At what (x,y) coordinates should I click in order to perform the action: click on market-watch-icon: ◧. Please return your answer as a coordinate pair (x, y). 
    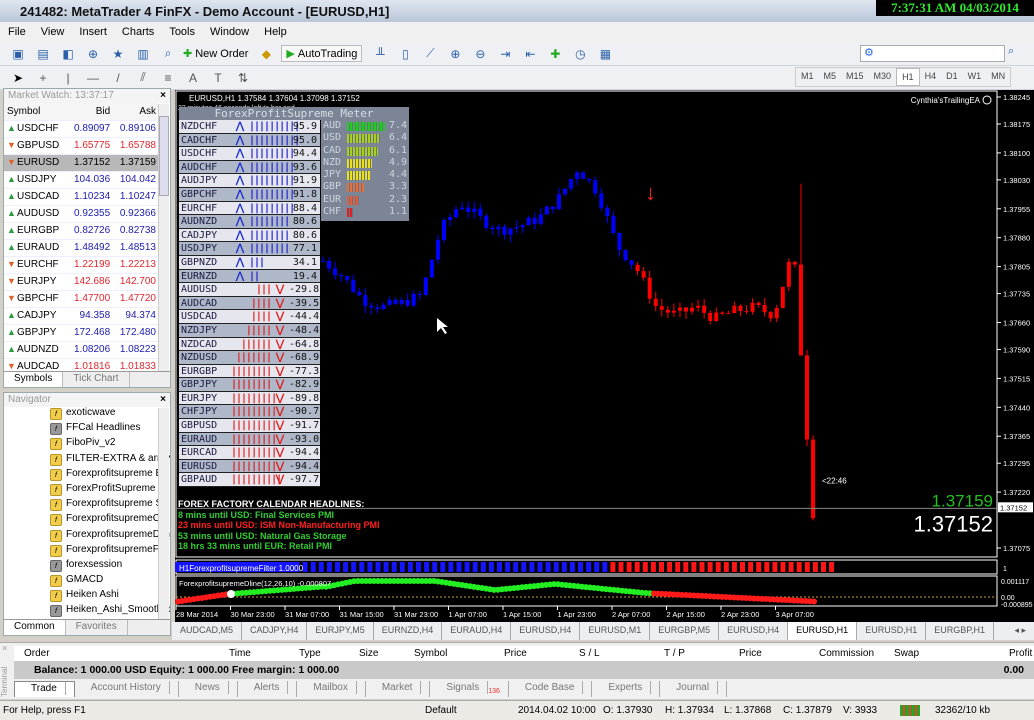
    Looking at the image, I should click on (68, 54).